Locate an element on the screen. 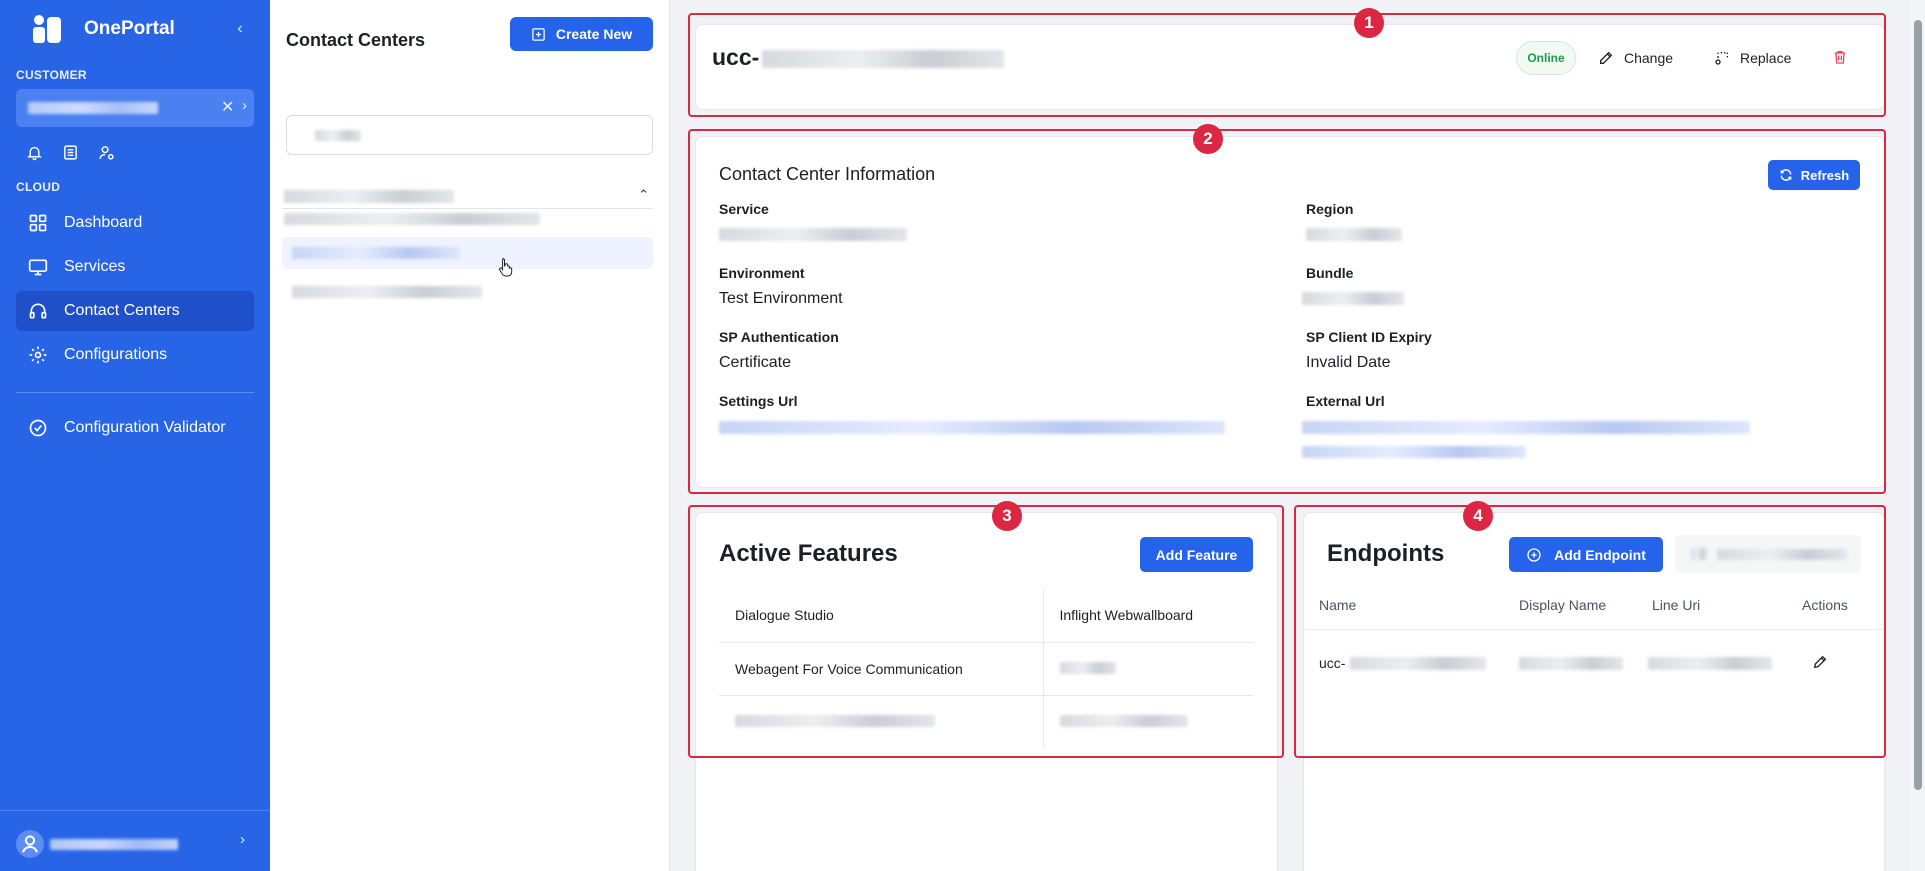  list-icon is located at coordinates (70, 152).